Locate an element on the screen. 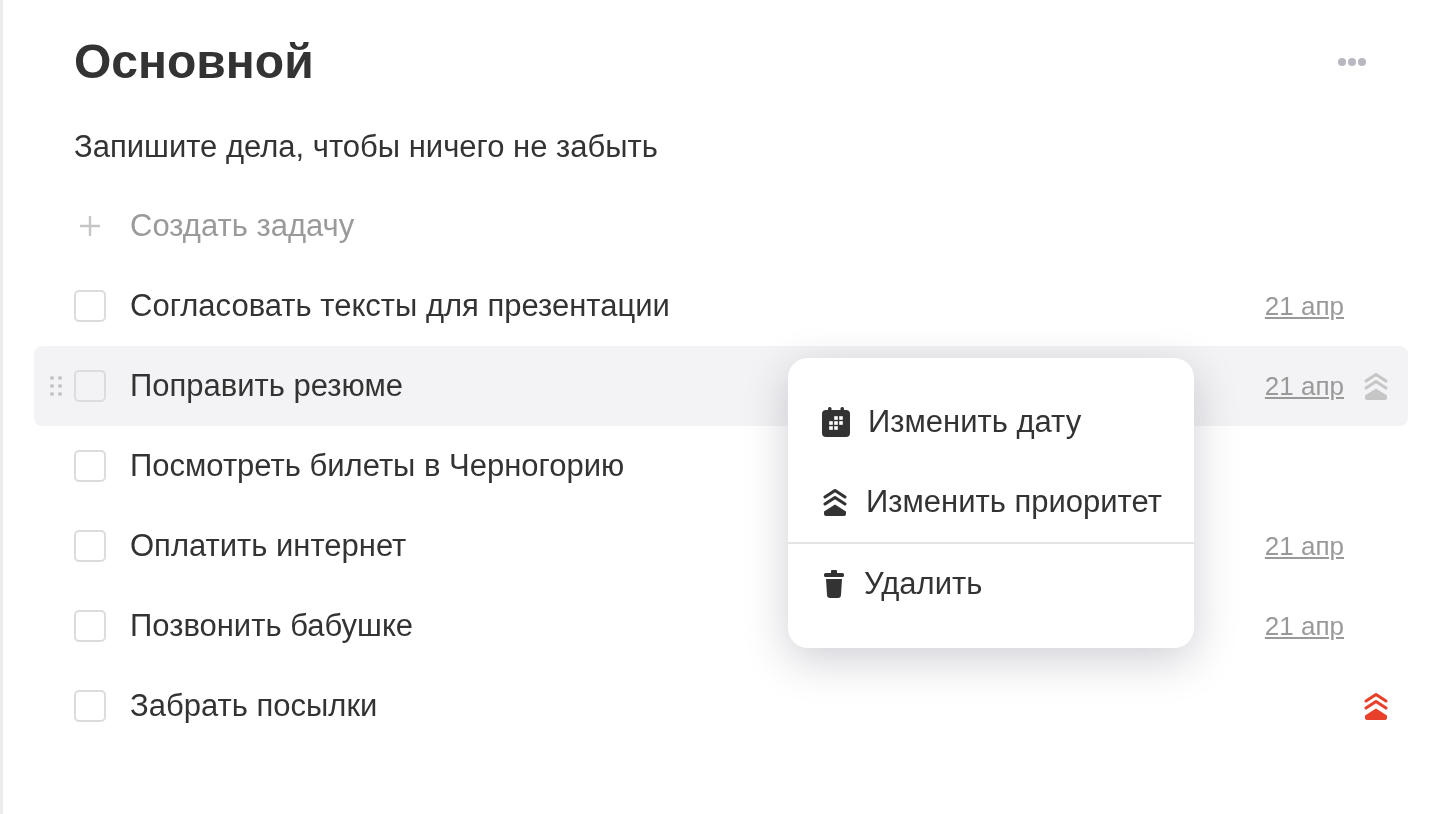 This screenshot has width=1434, height=814. task-title: Позвонить бабушке is located at coordinates (272, 626).